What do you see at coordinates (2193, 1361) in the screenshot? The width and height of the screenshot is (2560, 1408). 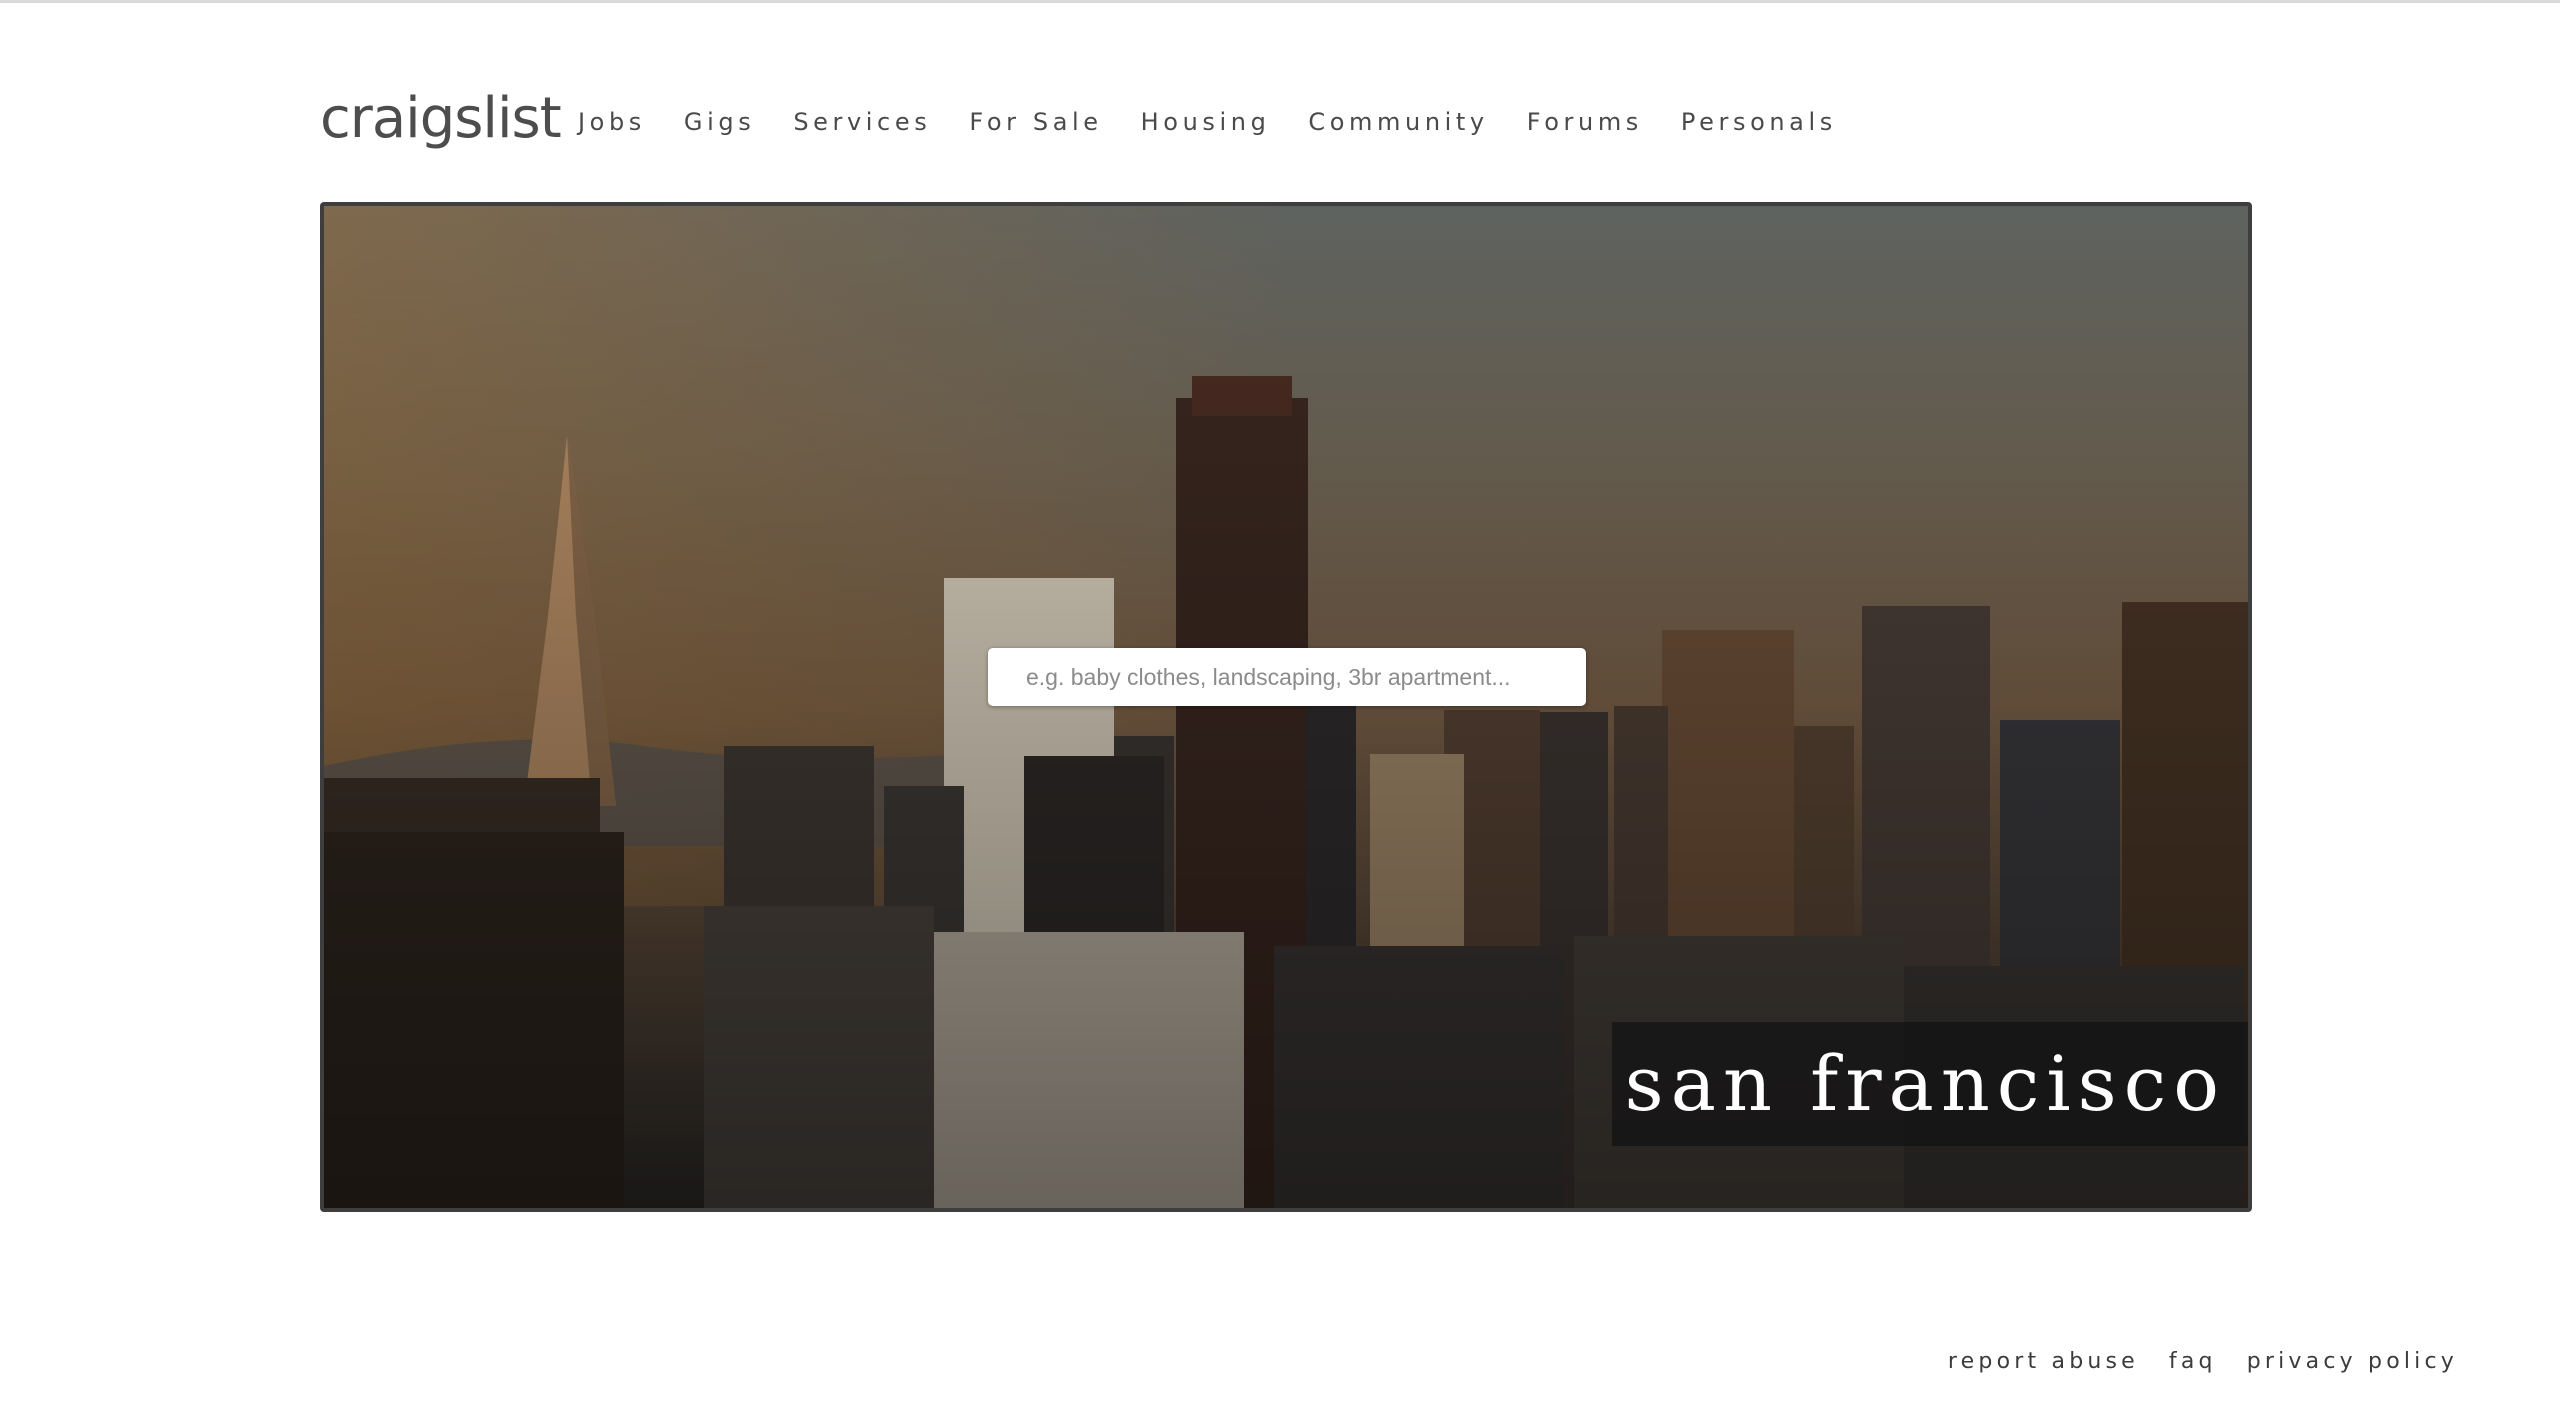 I see `footer-faq: faq` at bounding box center [2193, 1361].